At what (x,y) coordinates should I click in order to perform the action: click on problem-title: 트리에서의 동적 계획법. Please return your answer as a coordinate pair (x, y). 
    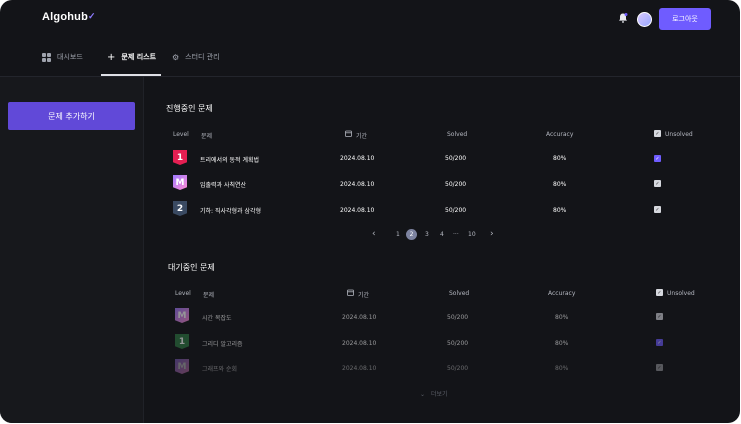
    Looking at the image, I should click on (229, 159).